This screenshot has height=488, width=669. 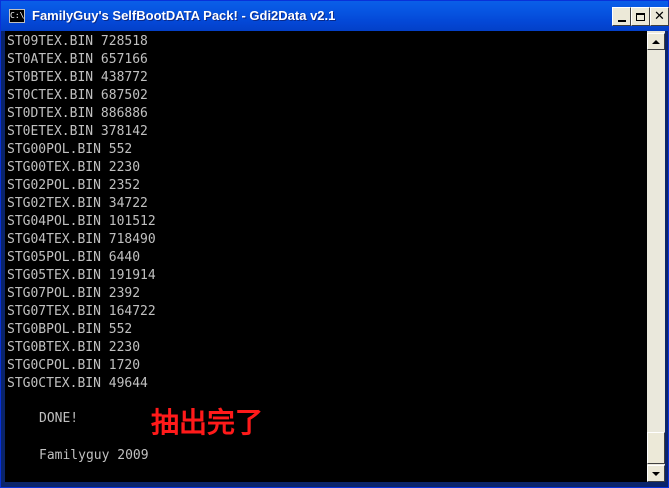 What do you see at coordinates (77, 41) in the screenshot?
I see `console-line: ST09TEX.BIN 728518` at bounding box center [77, 41].